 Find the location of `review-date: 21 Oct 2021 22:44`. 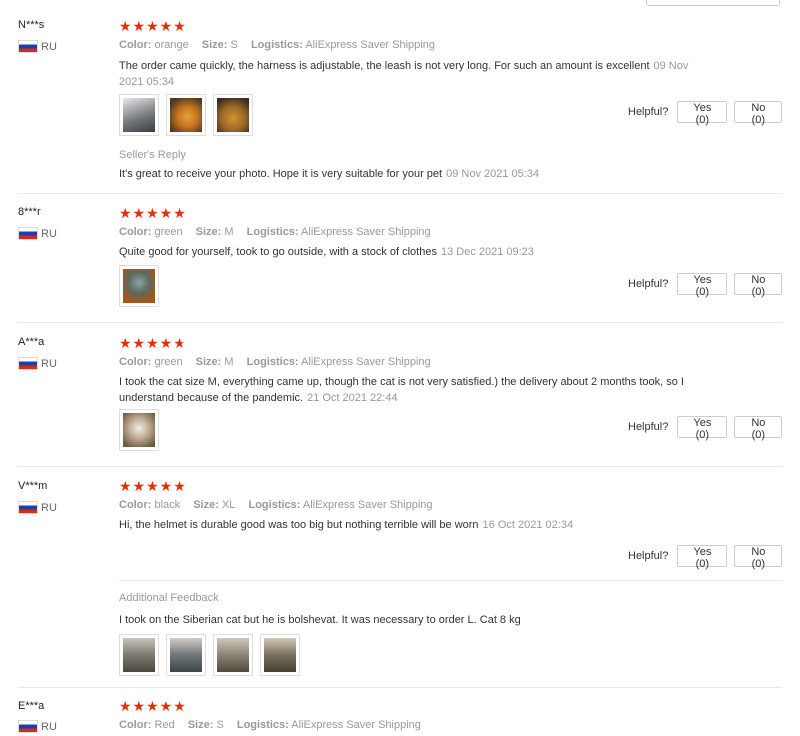

review-date: 21 Oct 2021 22:44 is located at coordinates (352, 398).